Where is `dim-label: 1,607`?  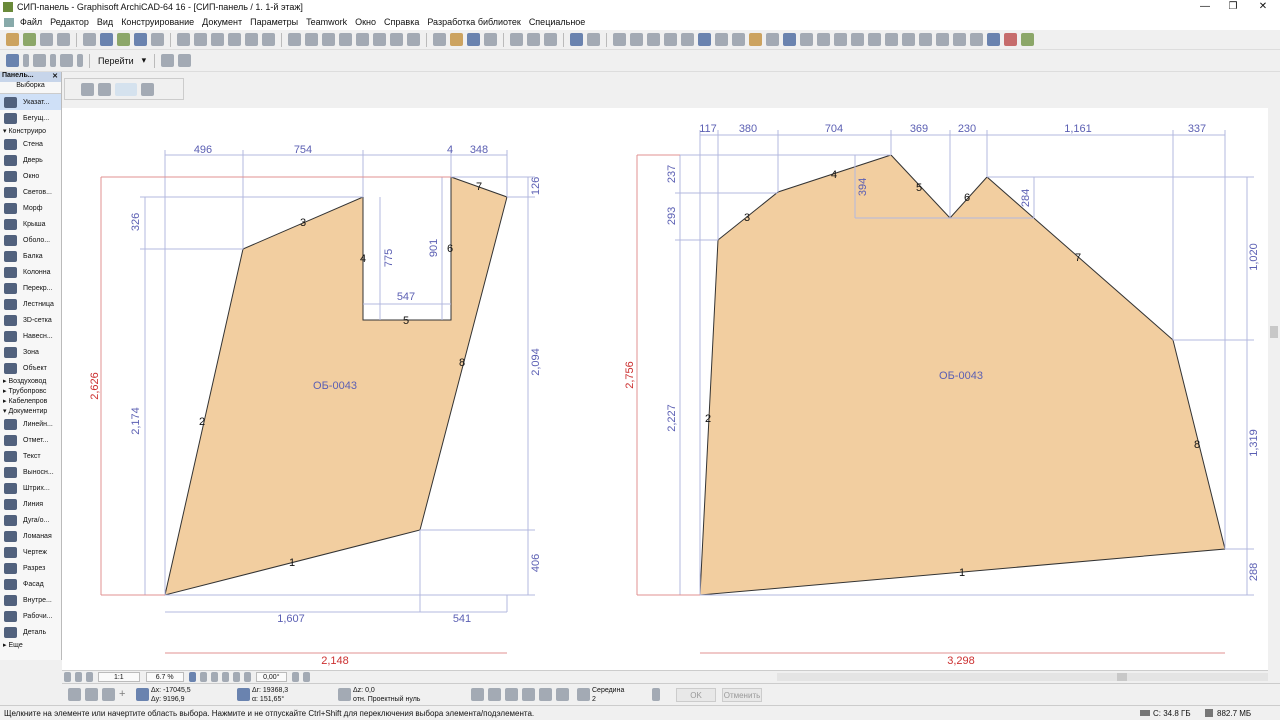
dim-label: 1,607 is located at coordinates (291, 619).